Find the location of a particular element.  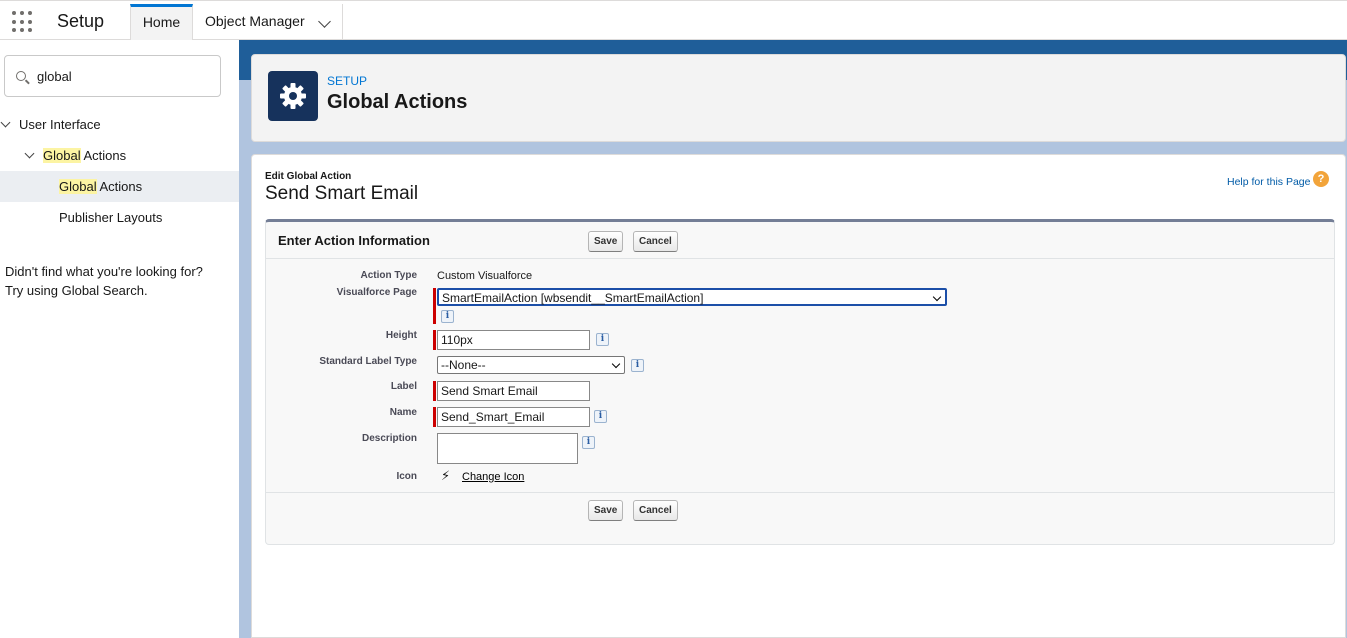

save-button-bottom: Save is located at coordinates (606, 510).